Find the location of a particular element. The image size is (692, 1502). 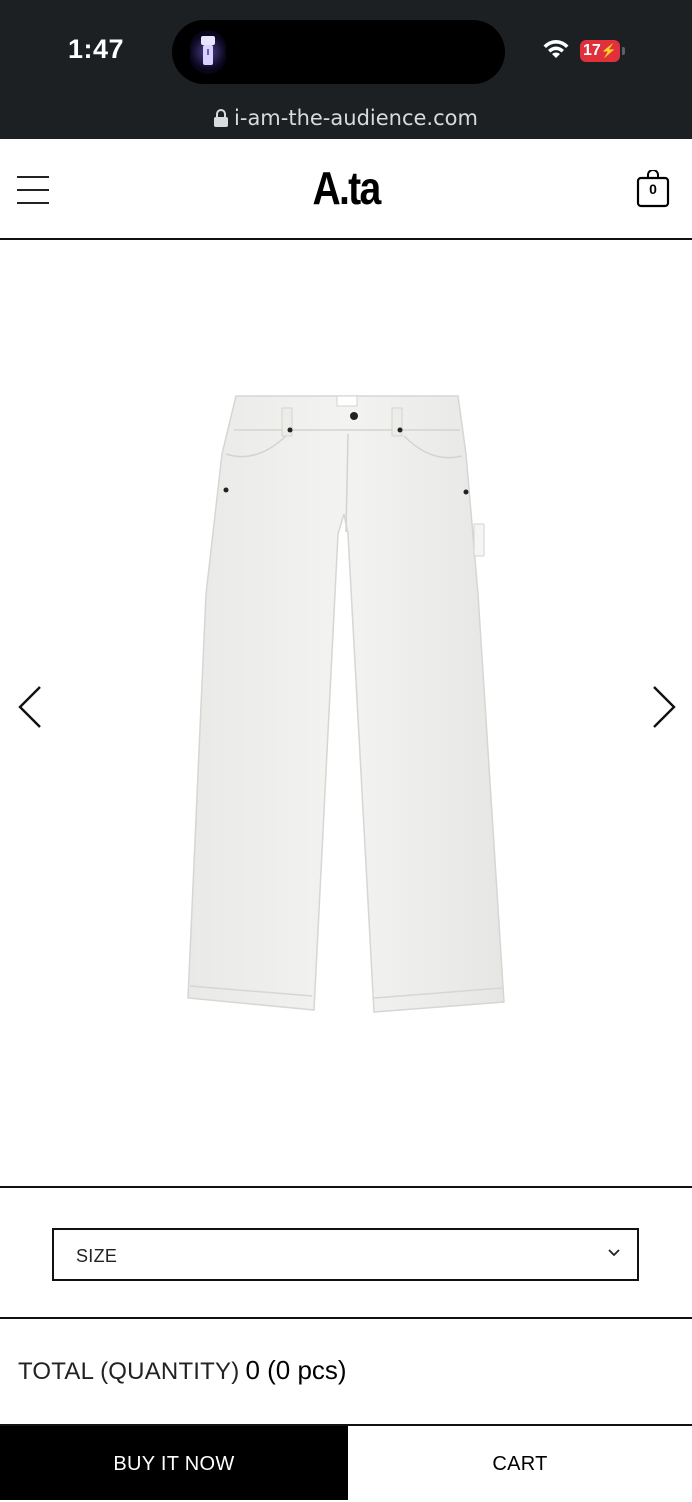

status-time: 1:47 is located at coordinates (96, 49).